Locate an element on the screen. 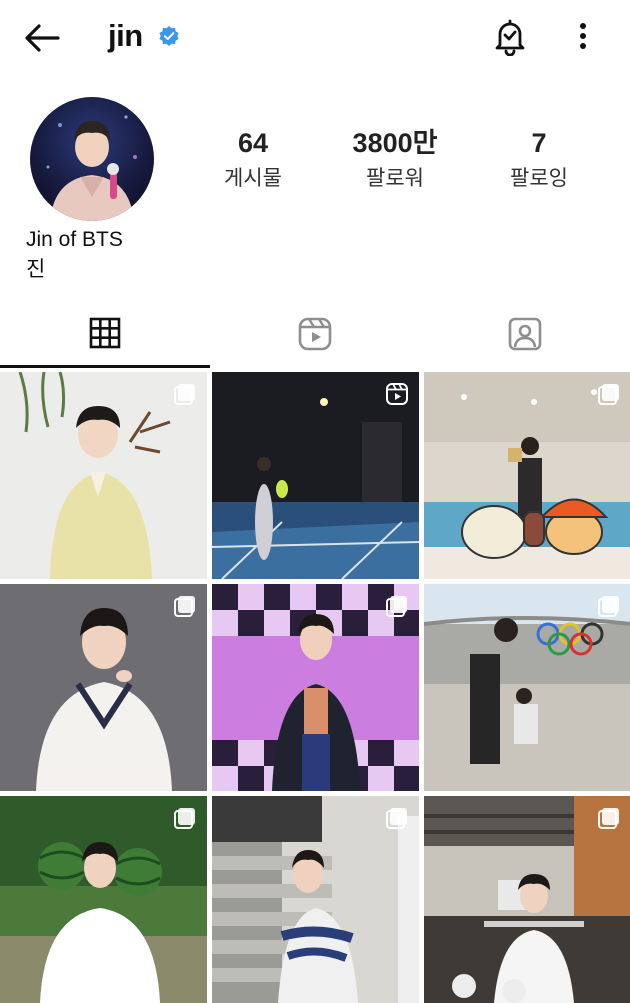  bell-check-icon is located at coordinates (510, 37).